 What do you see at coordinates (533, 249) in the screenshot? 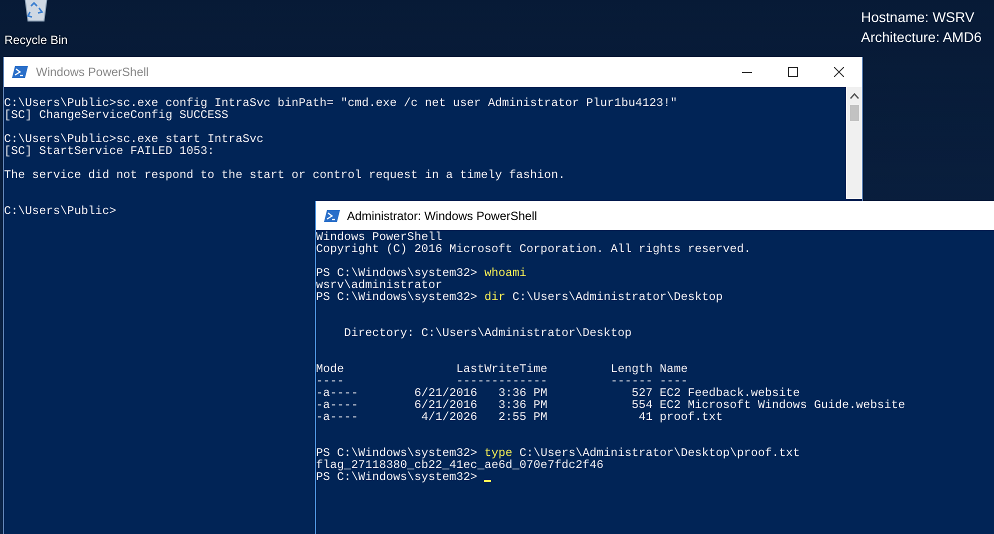
I see `console-text: Copyright (C) 2016 Microsoft Corporation. All rights reserved.` at bounding box center [533, 249].